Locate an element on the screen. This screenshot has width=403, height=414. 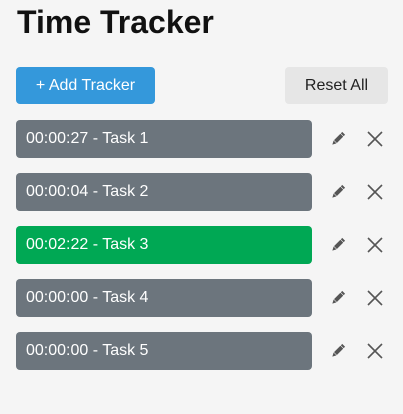
tracker-row: 00:00:27 - Task 1 is located at coordinates (206, 139).